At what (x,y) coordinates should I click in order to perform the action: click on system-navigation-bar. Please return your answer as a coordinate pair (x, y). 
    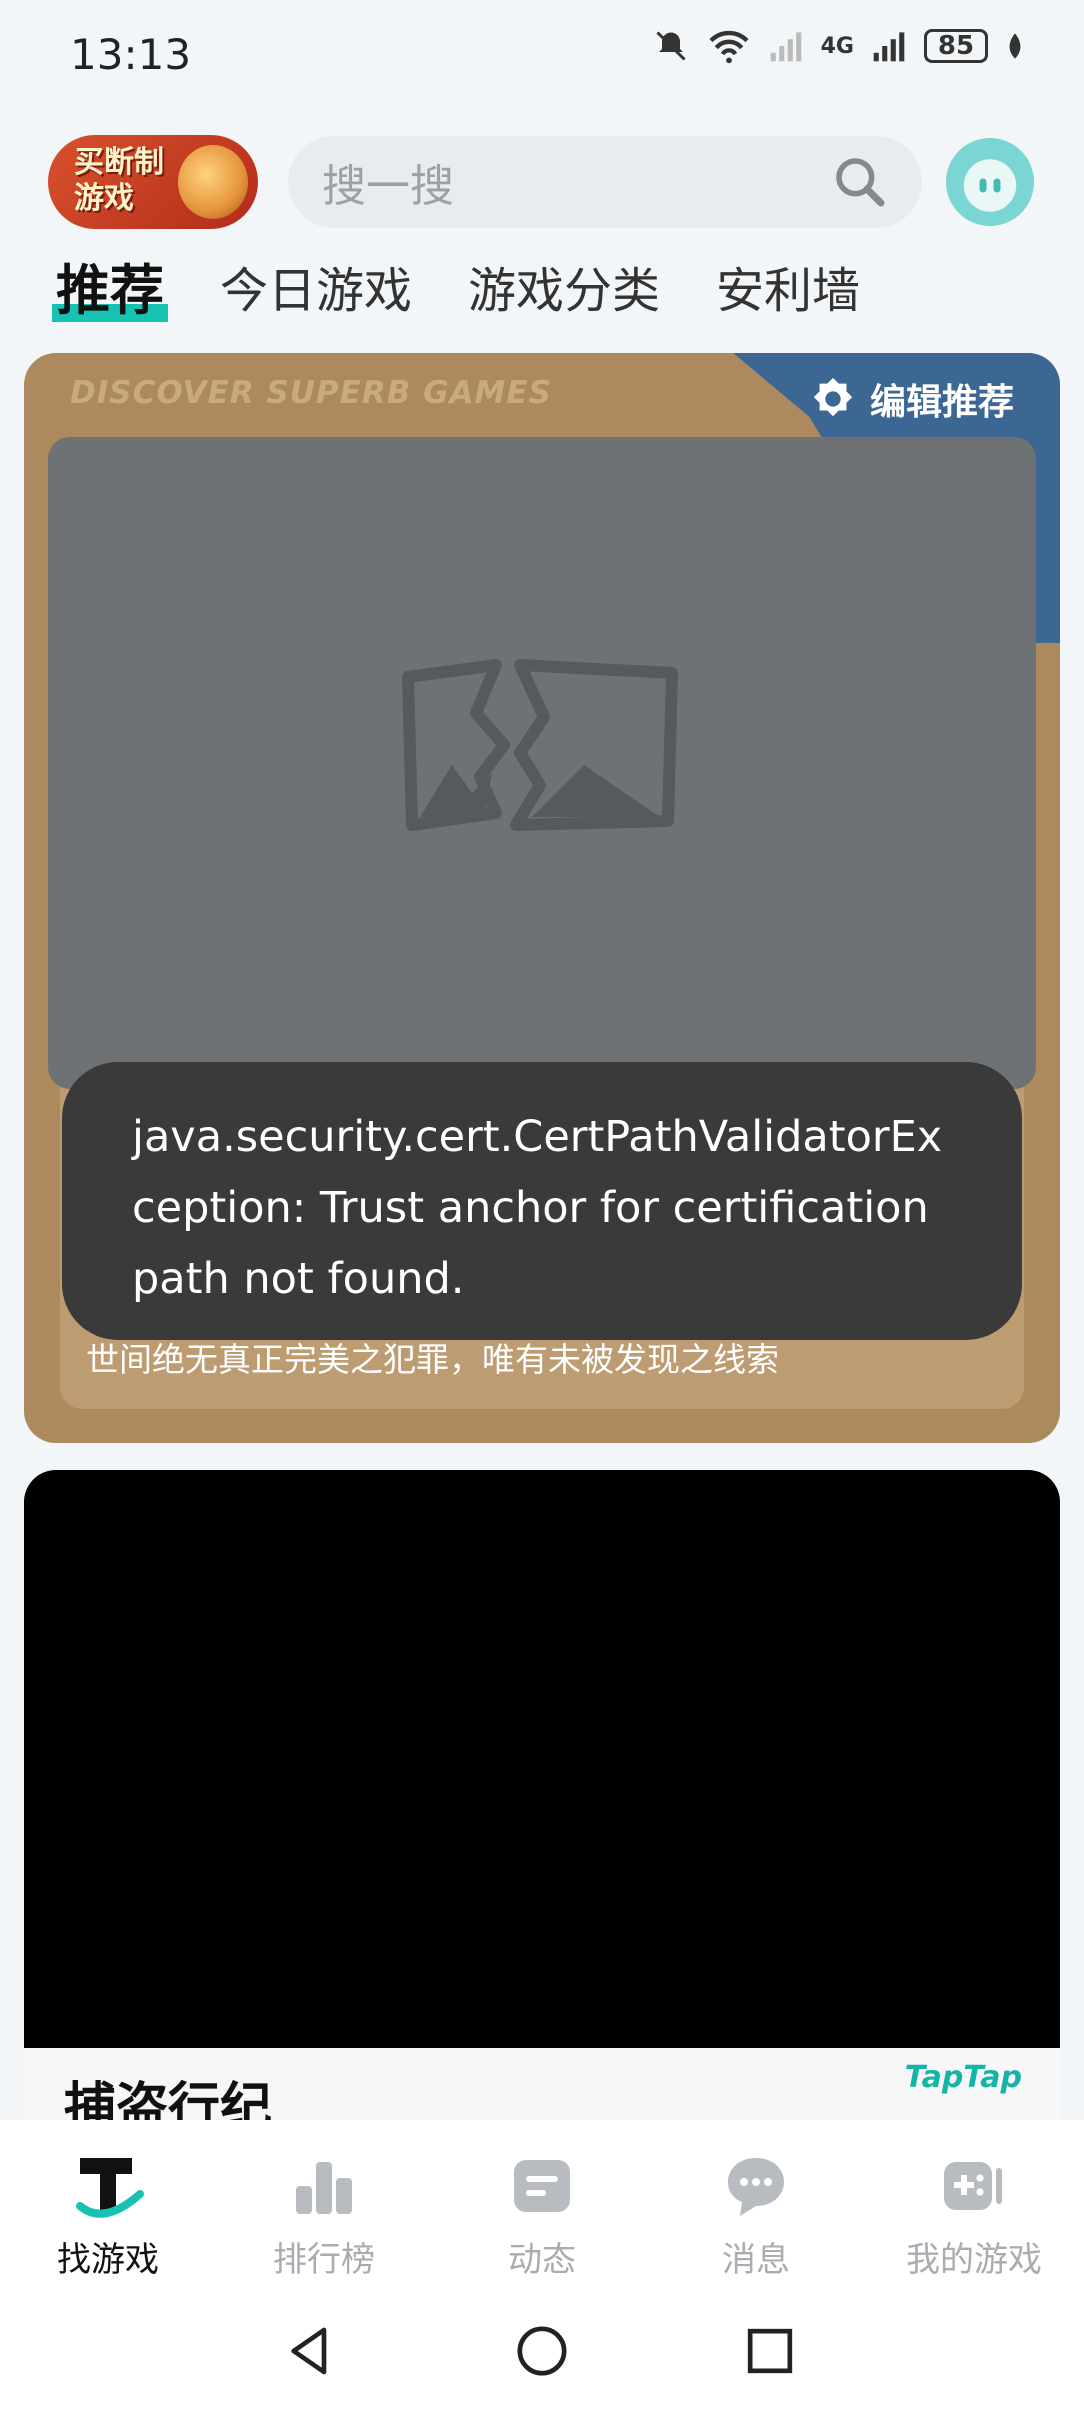
    Looking at the image, I should click on (542, 2353).